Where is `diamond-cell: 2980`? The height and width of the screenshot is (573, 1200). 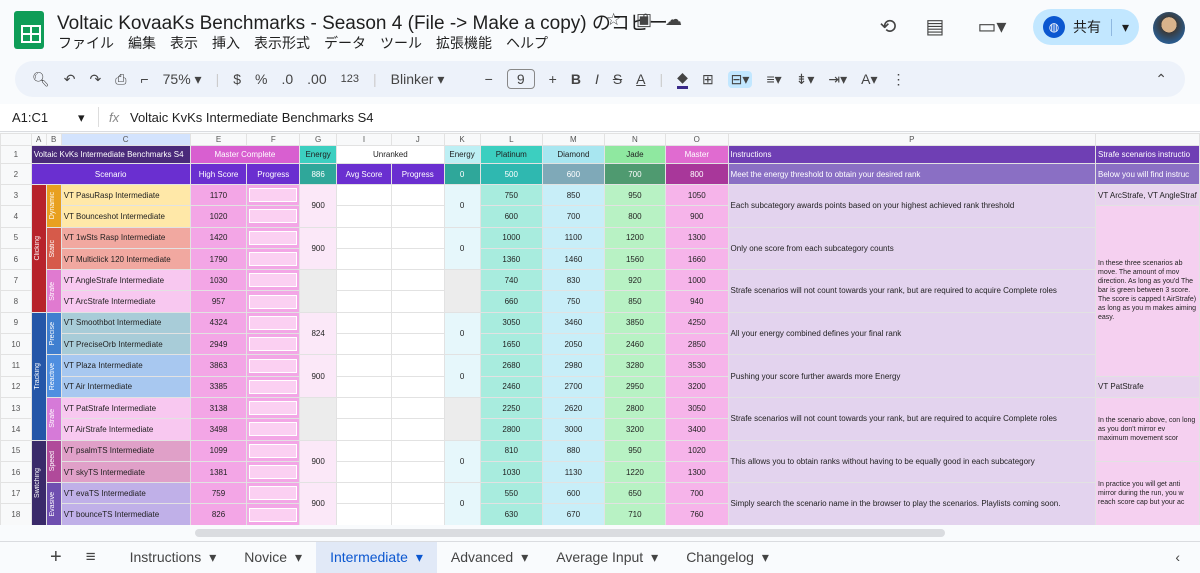
diamond-cell: 2980 is located at coordinates (573, 365).